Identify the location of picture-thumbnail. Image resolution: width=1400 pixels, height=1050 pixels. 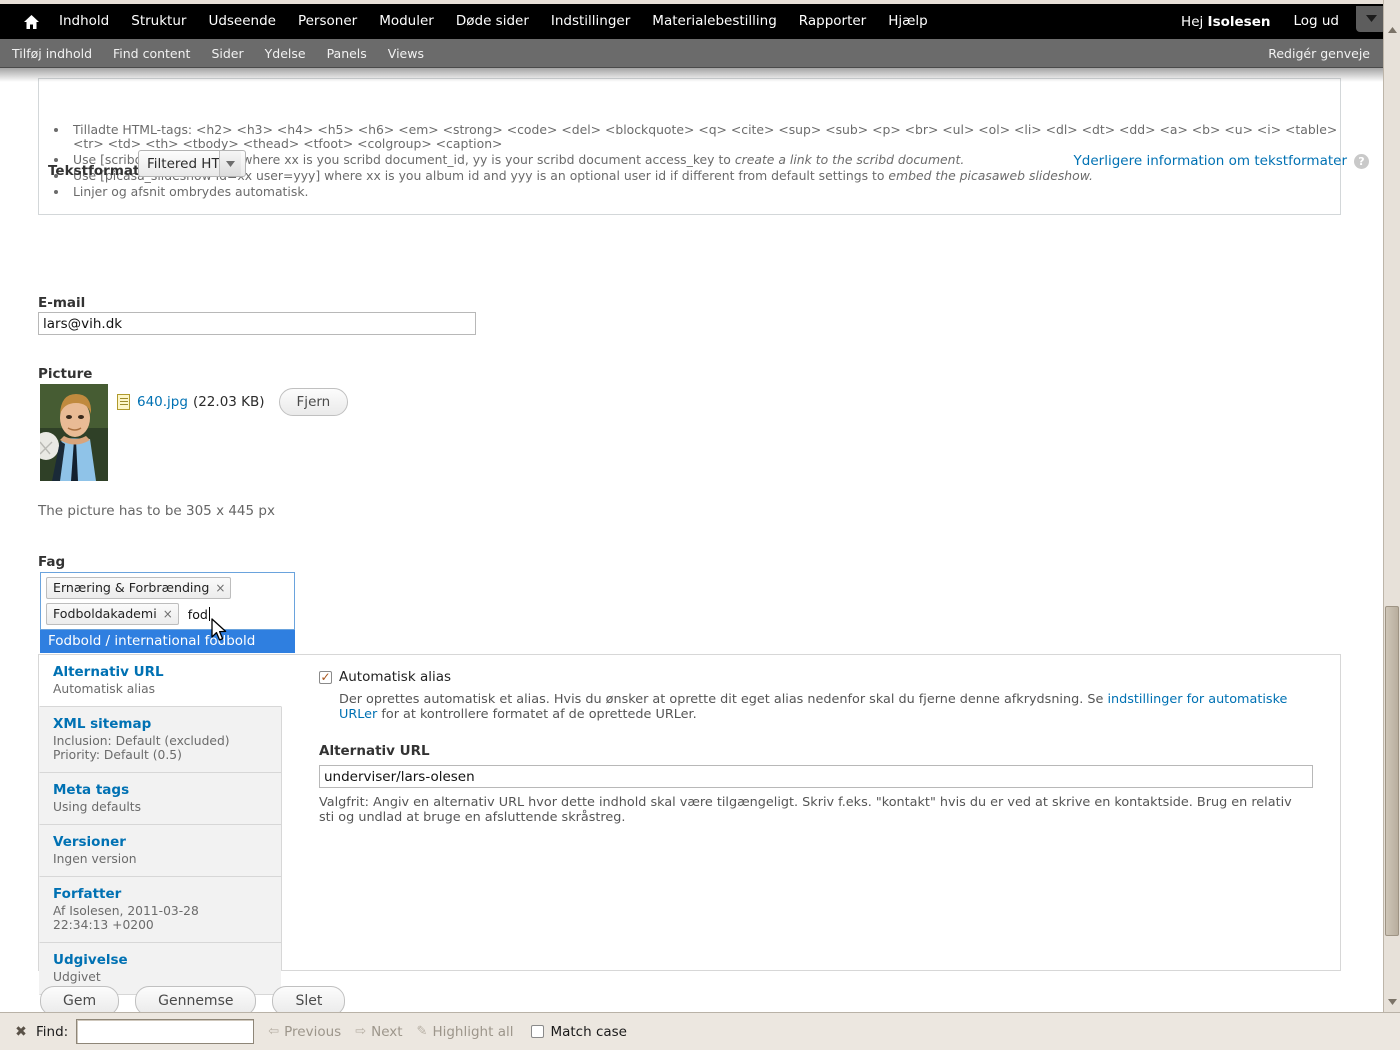
(74, 432).